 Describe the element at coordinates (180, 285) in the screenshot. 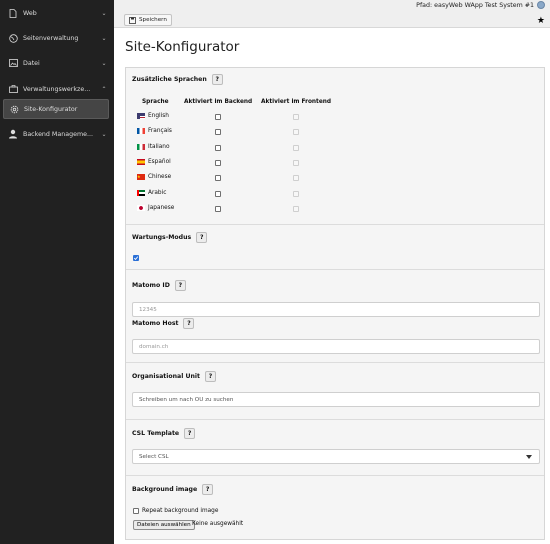

I see `help-button-matomo-id: ?` at that location.